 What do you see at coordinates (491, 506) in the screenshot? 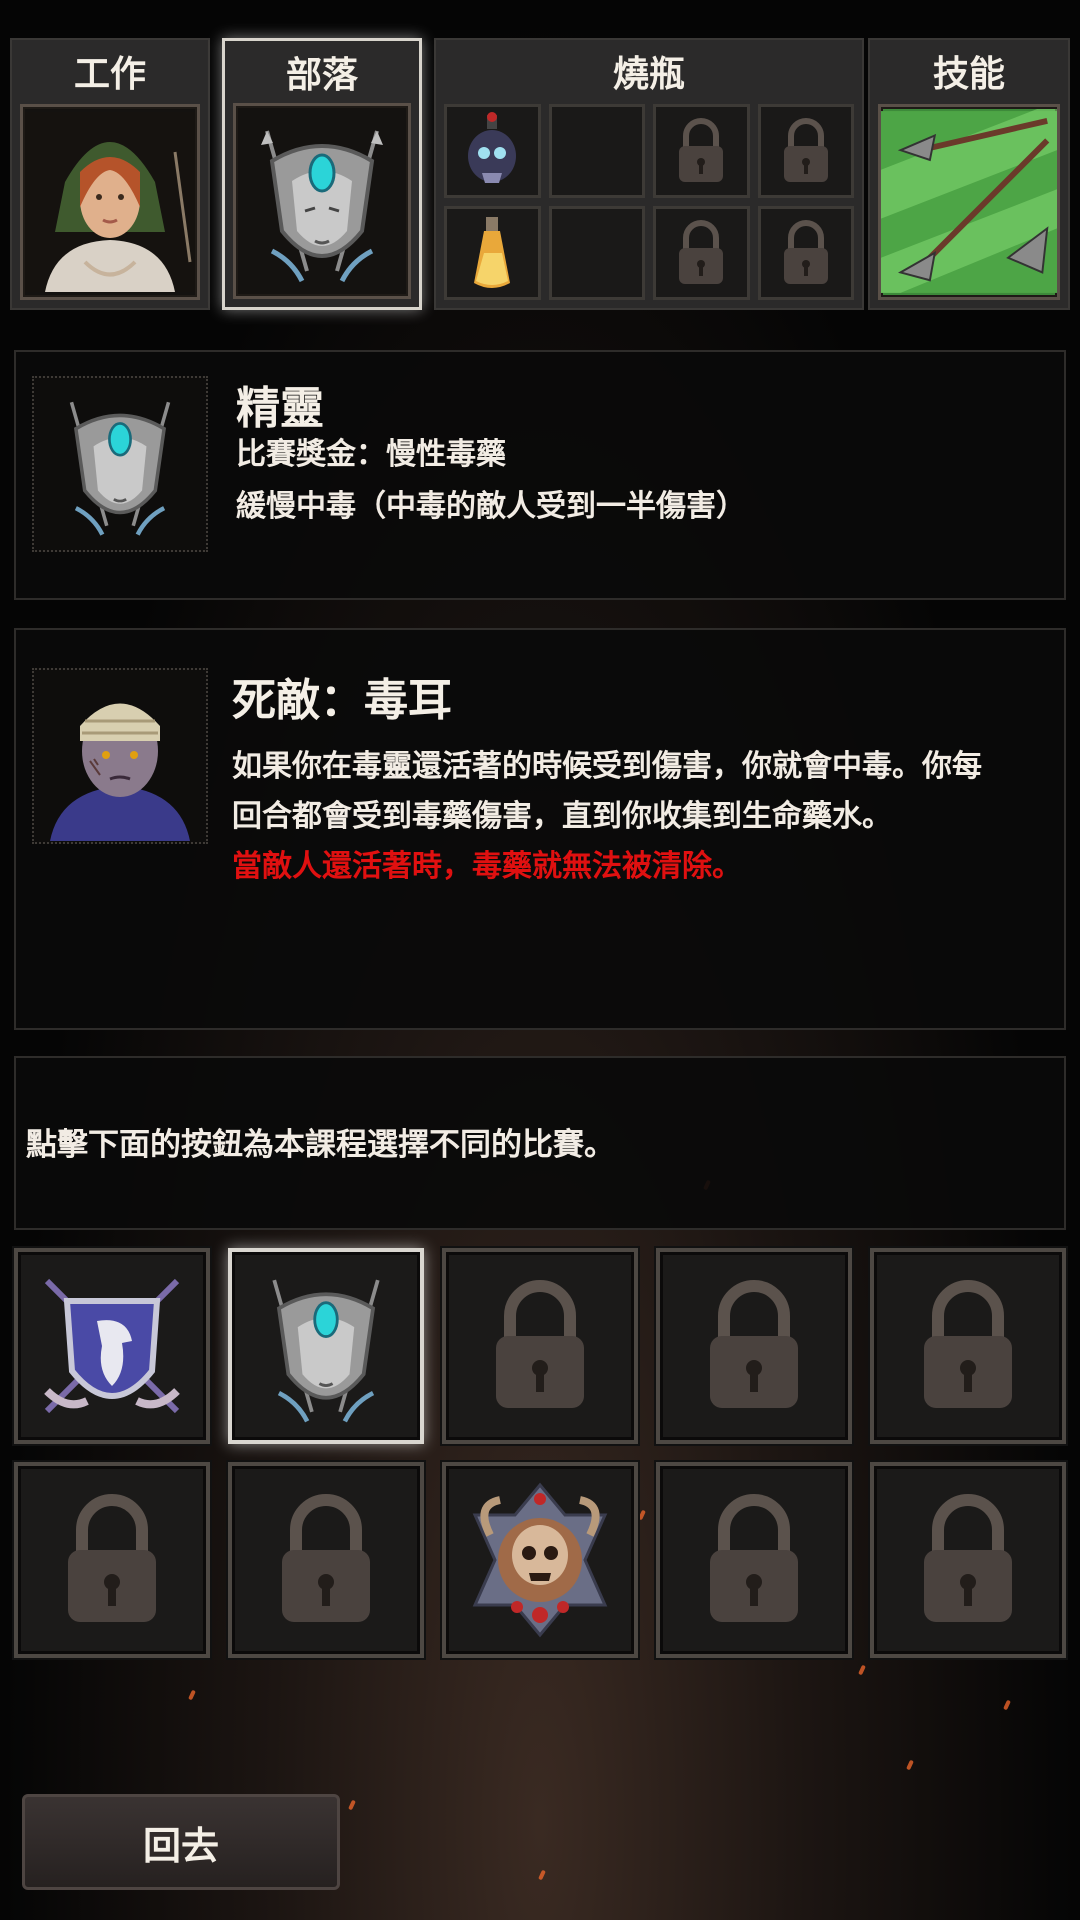
I see `tribe-effect: 緩慢中毒（中毒的敵人受到一半傷害）` at bounding box center [491, 506].